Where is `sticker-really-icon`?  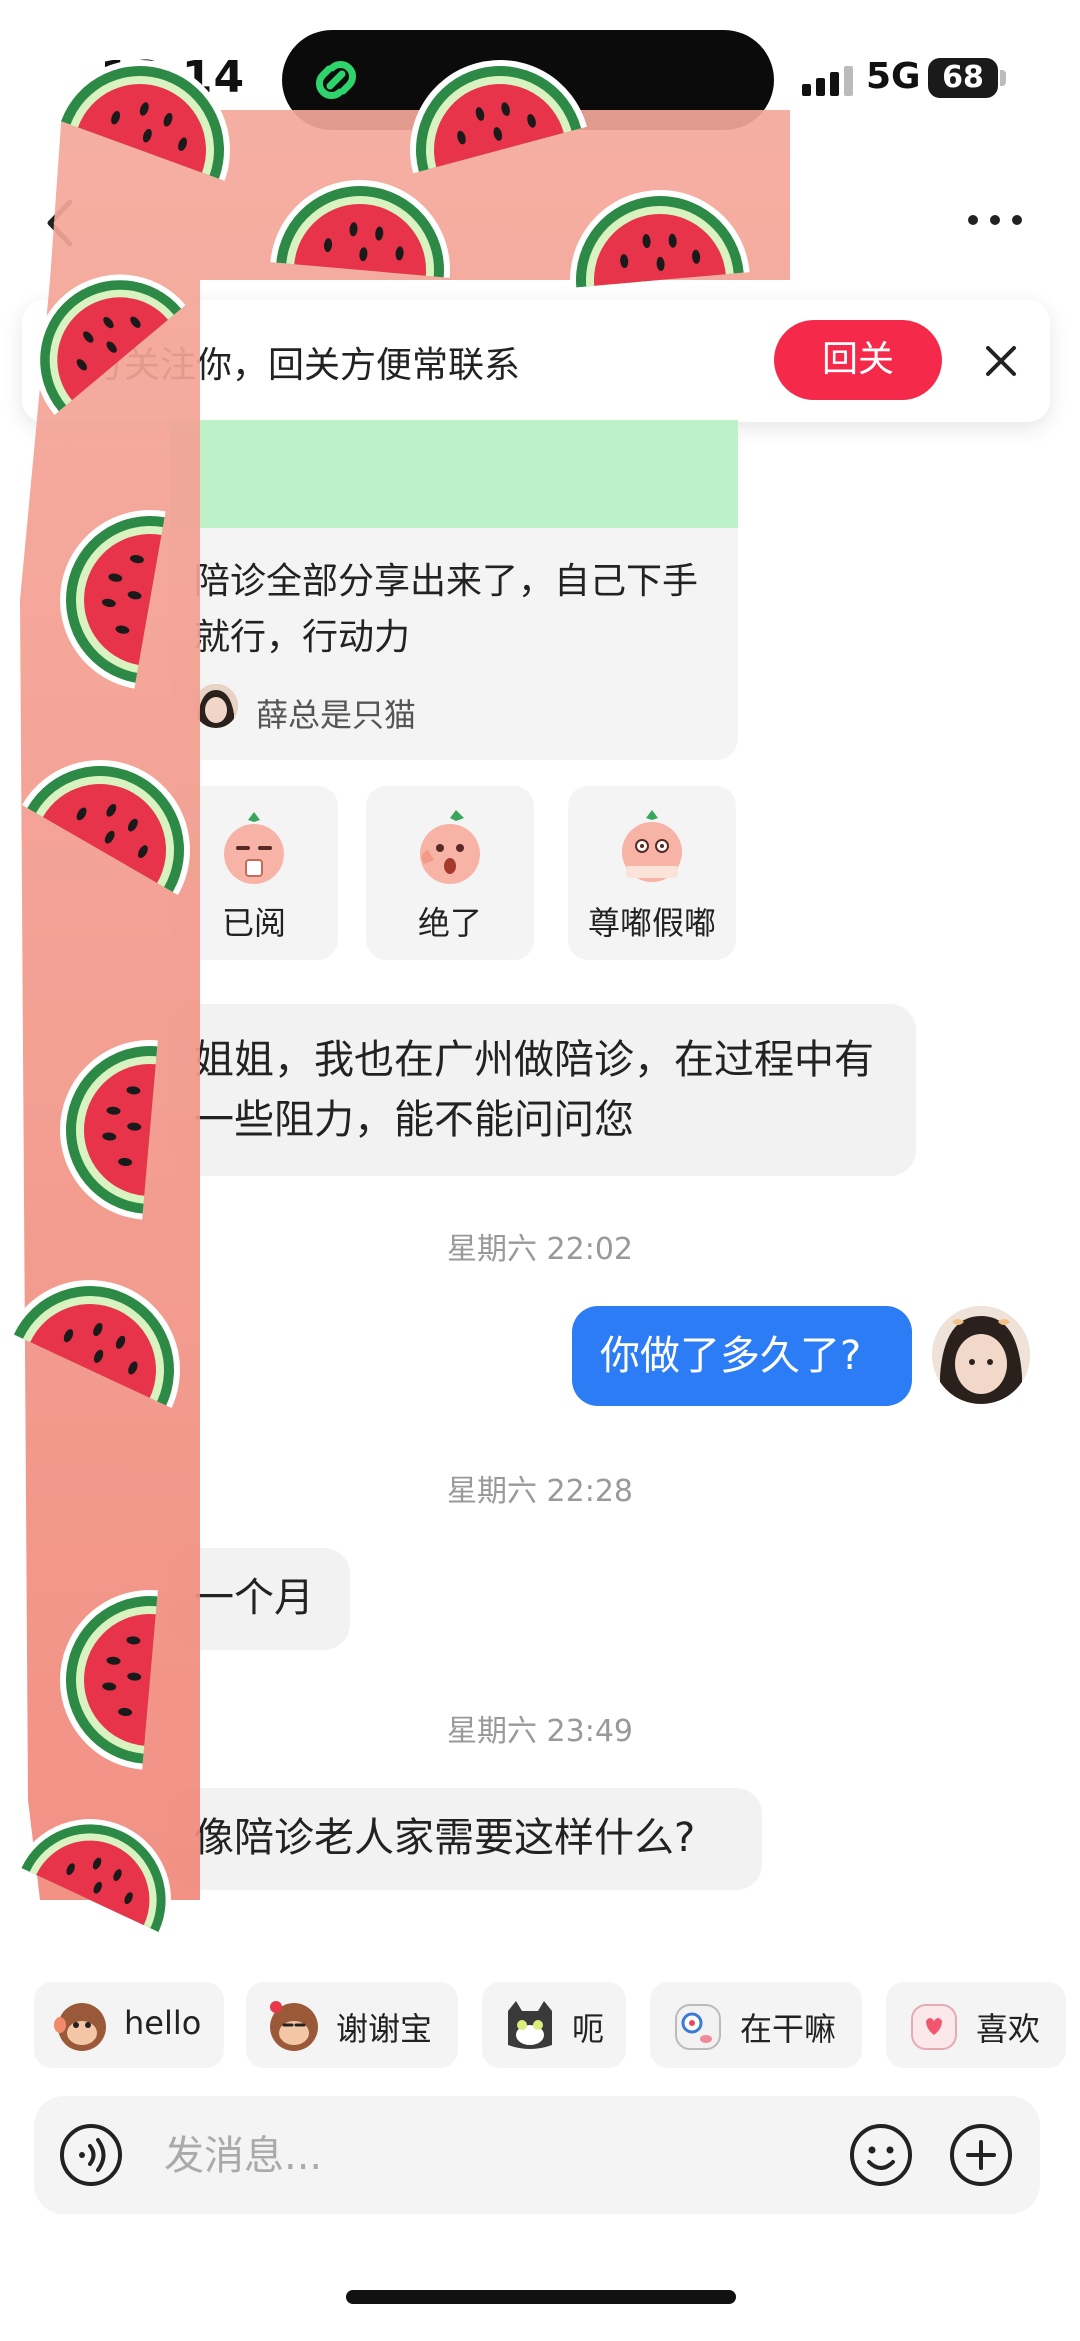
sticker-really-icon is located at coordinates (652, 846).